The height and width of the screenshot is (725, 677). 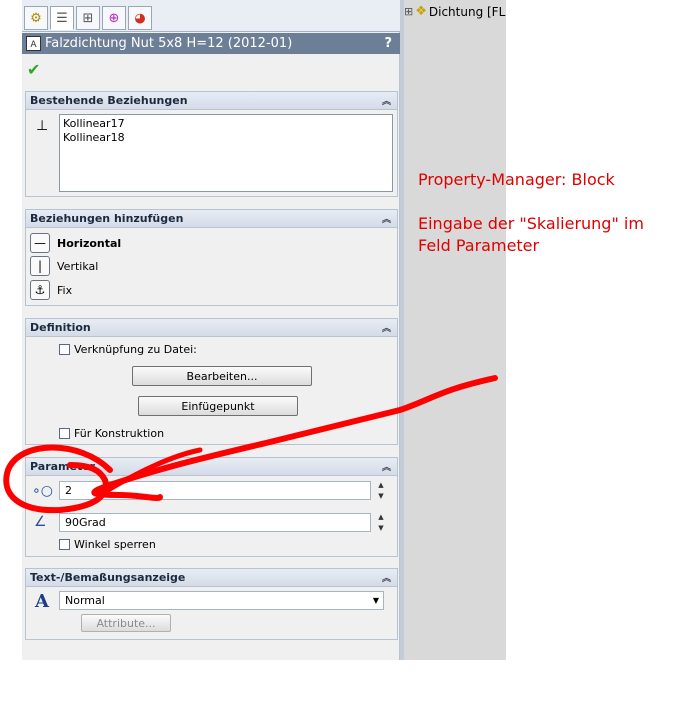 I want to click on help-button: ?, so click(x=388, y=43).